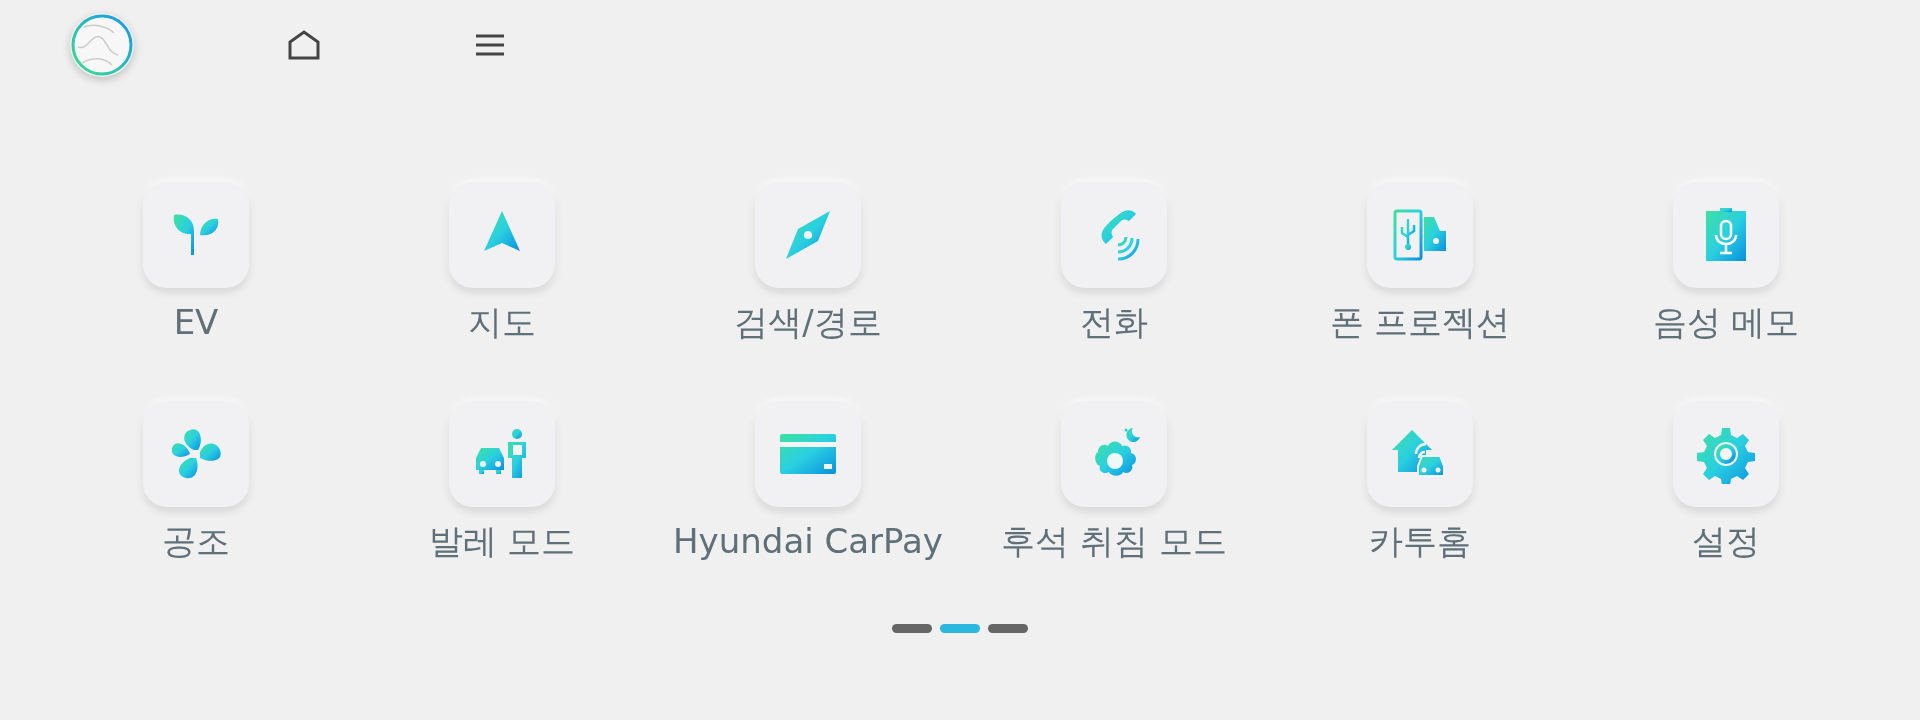  What do you see at coordinates (1114, 481) in the screenshot?
I see `app-button: 후석 취침 모드` at bounding box center [1114, 481].